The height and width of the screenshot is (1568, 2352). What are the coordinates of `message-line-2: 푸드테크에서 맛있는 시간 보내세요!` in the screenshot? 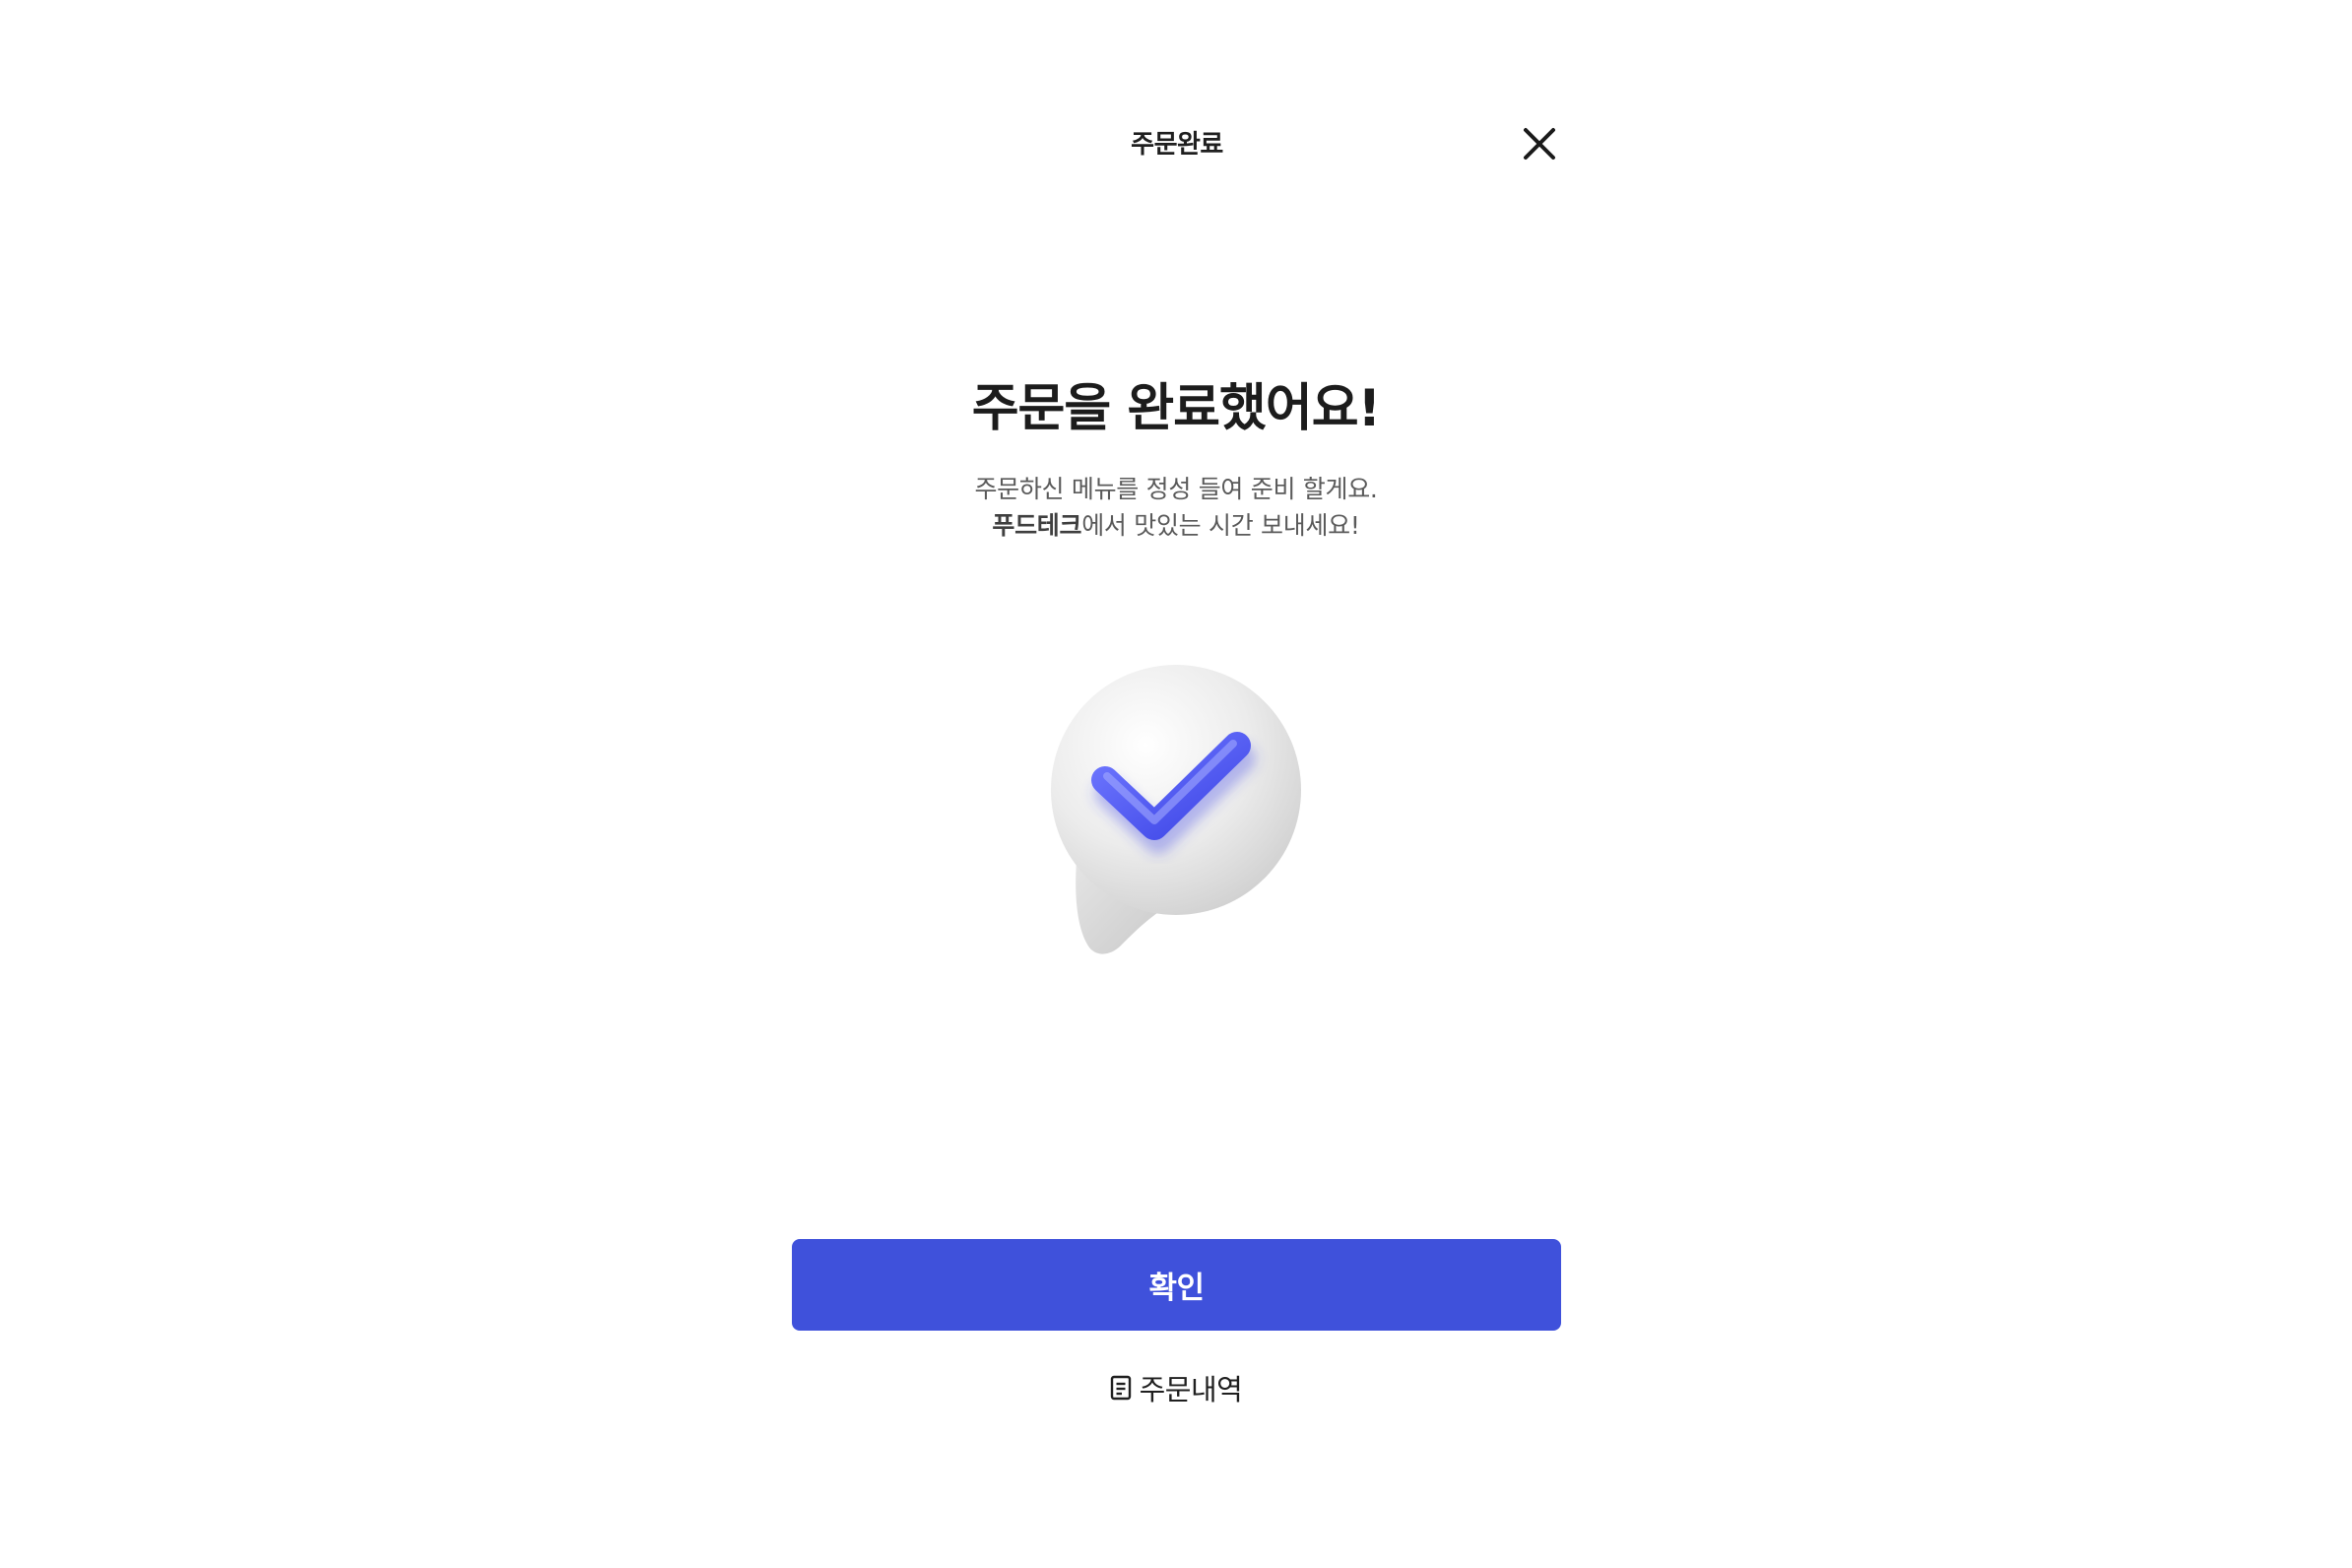 It's located at (1176, 525).